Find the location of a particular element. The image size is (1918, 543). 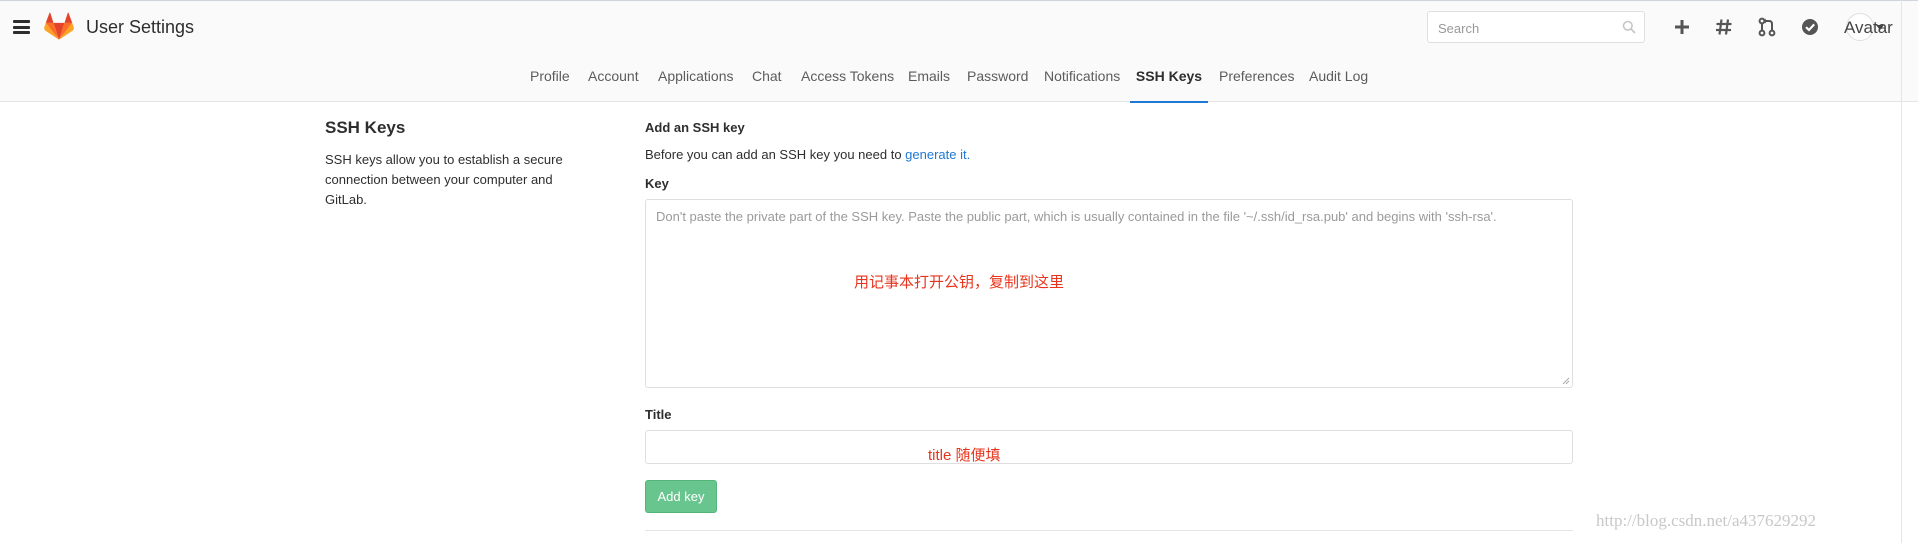

tab-access-tokens: Access Tokens is located at coordinates (847, 80).